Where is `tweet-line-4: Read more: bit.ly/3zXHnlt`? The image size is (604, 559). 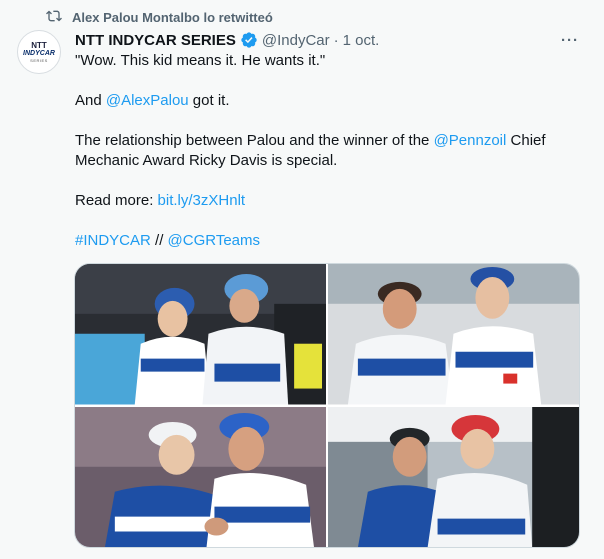 tweet-line-4: Read more: bit.ly/3zXHnlt is located at coordinates (325, 201).